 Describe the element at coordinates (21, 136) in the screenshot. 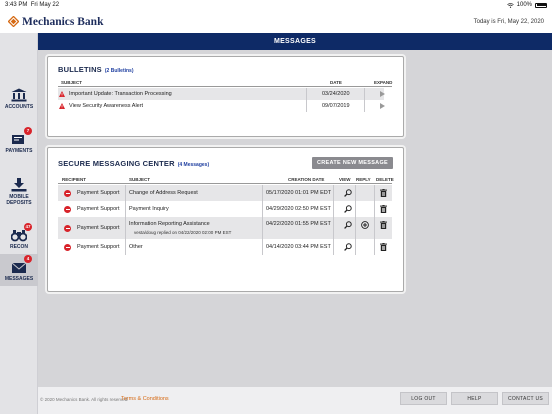

I see `payments-icon: 7` at that location.